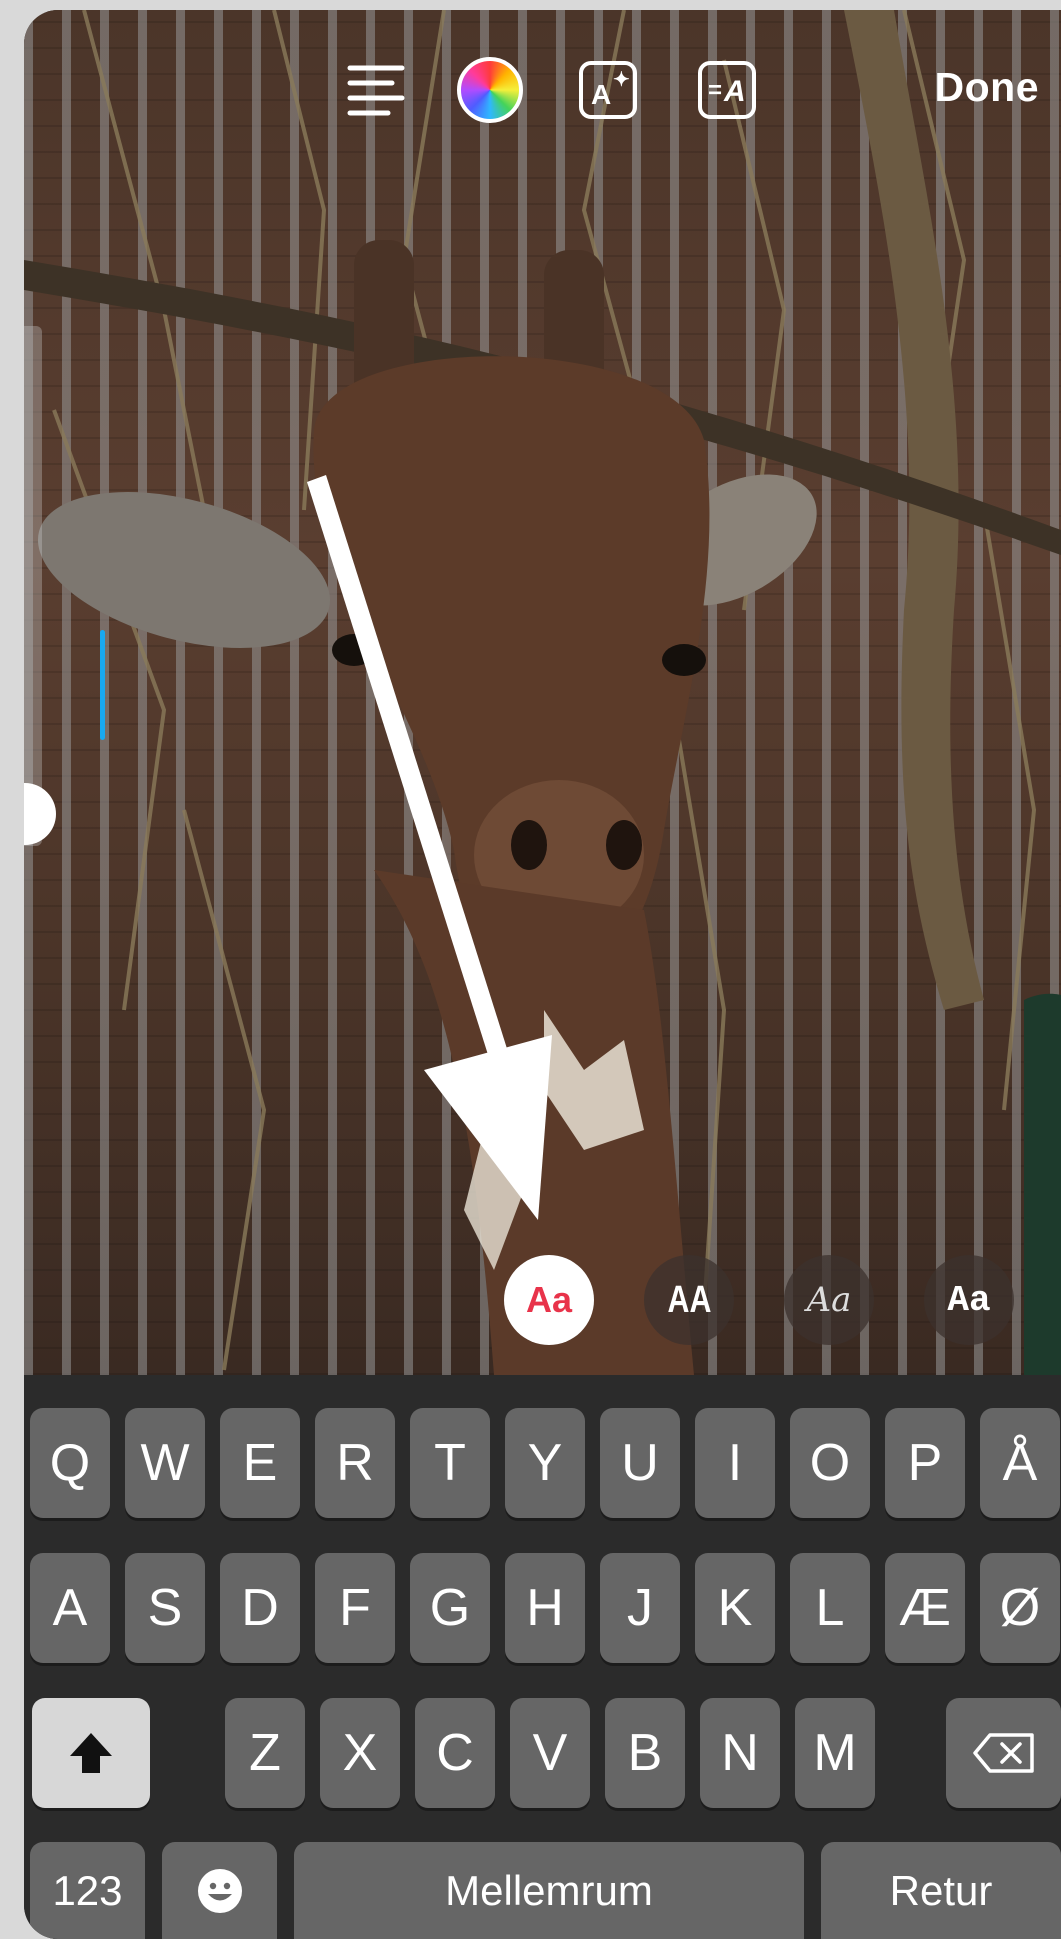 This screenshot has height=1939, width=1061. What do you see at coordinates (165, 1463) in the screenshot?
I see `key-w: W` at bounding box center [165, 1463].